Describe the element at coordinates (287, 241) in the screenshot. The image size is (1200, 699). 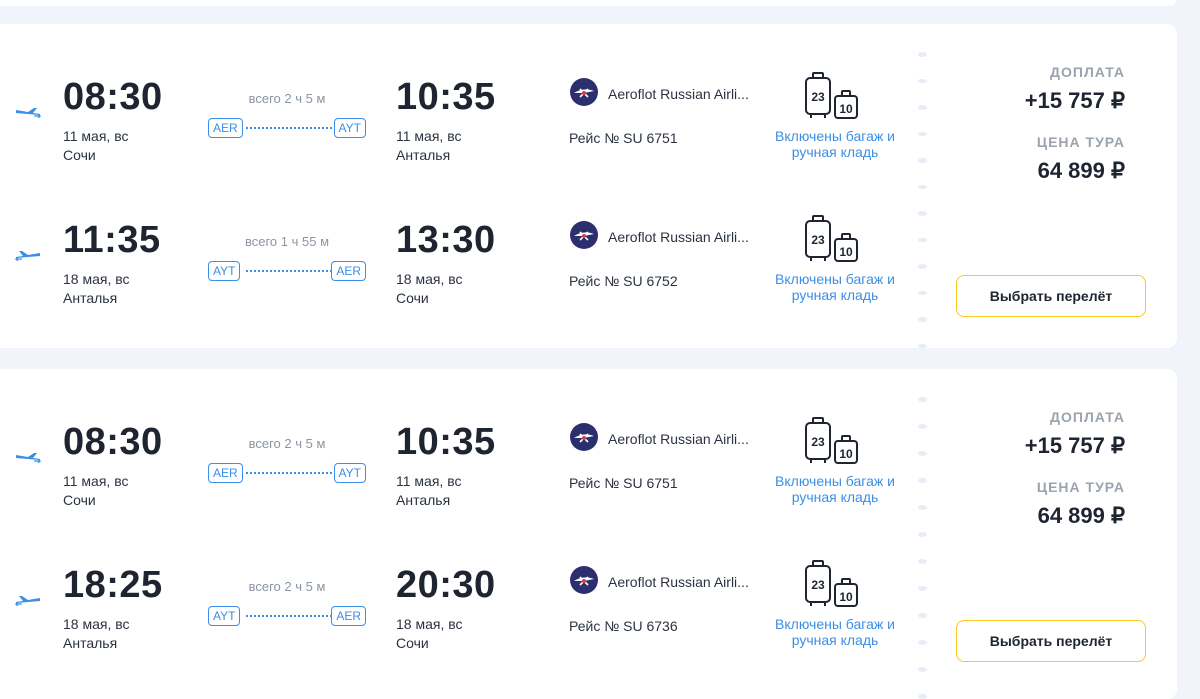
I see `flight-duration: всего 1 ч 55 м` at that location.